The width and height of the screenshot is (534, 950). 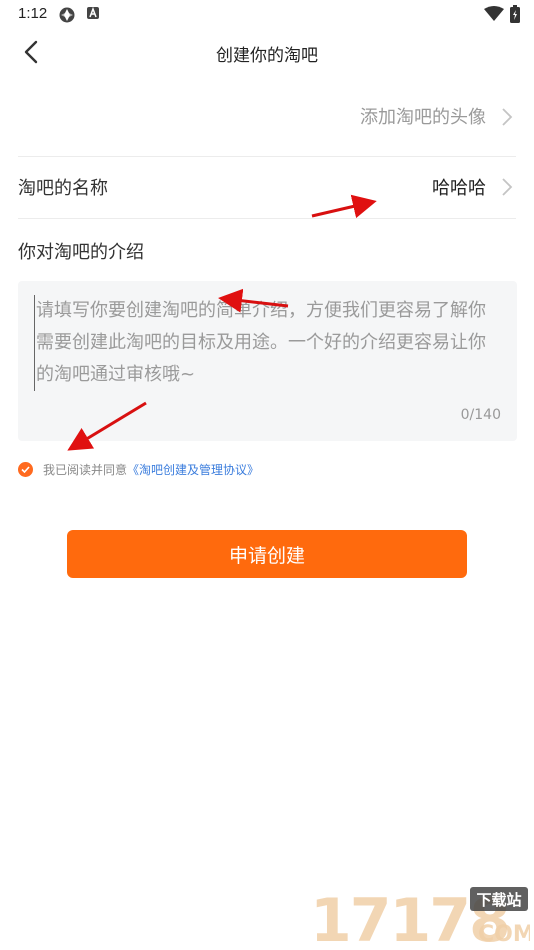 I want to click on agreement-text: 我已阅读并同意, so click(x=85, y=469).